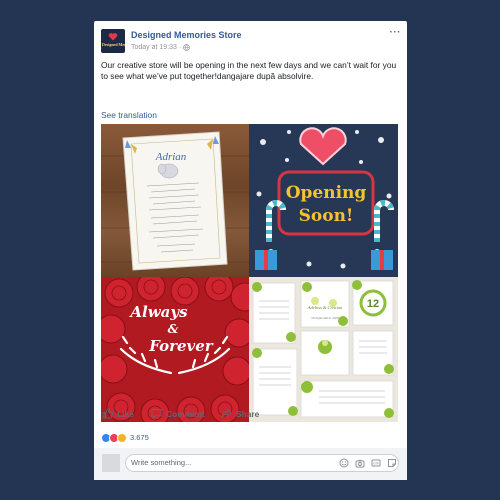  Describe the element at coordinates (396, 33) in the screenshot. I see `more-options-button: ···` at that location.